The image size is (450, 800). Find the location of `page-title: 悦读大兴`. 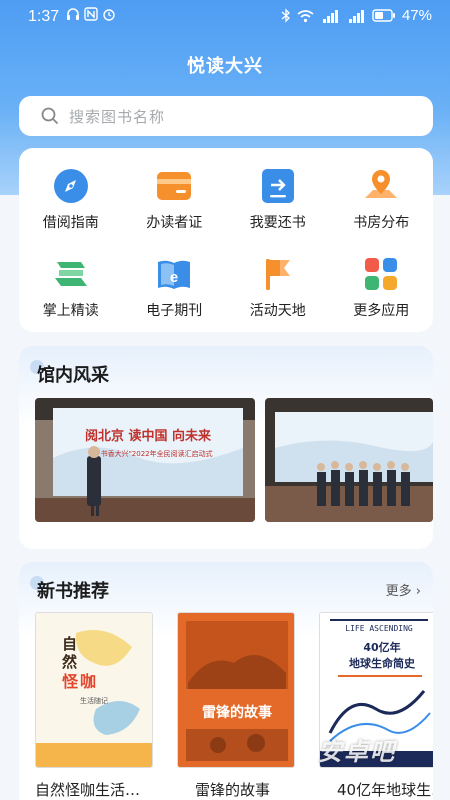

page-title: 悦读大兴 is located at coordinates (225, 66).